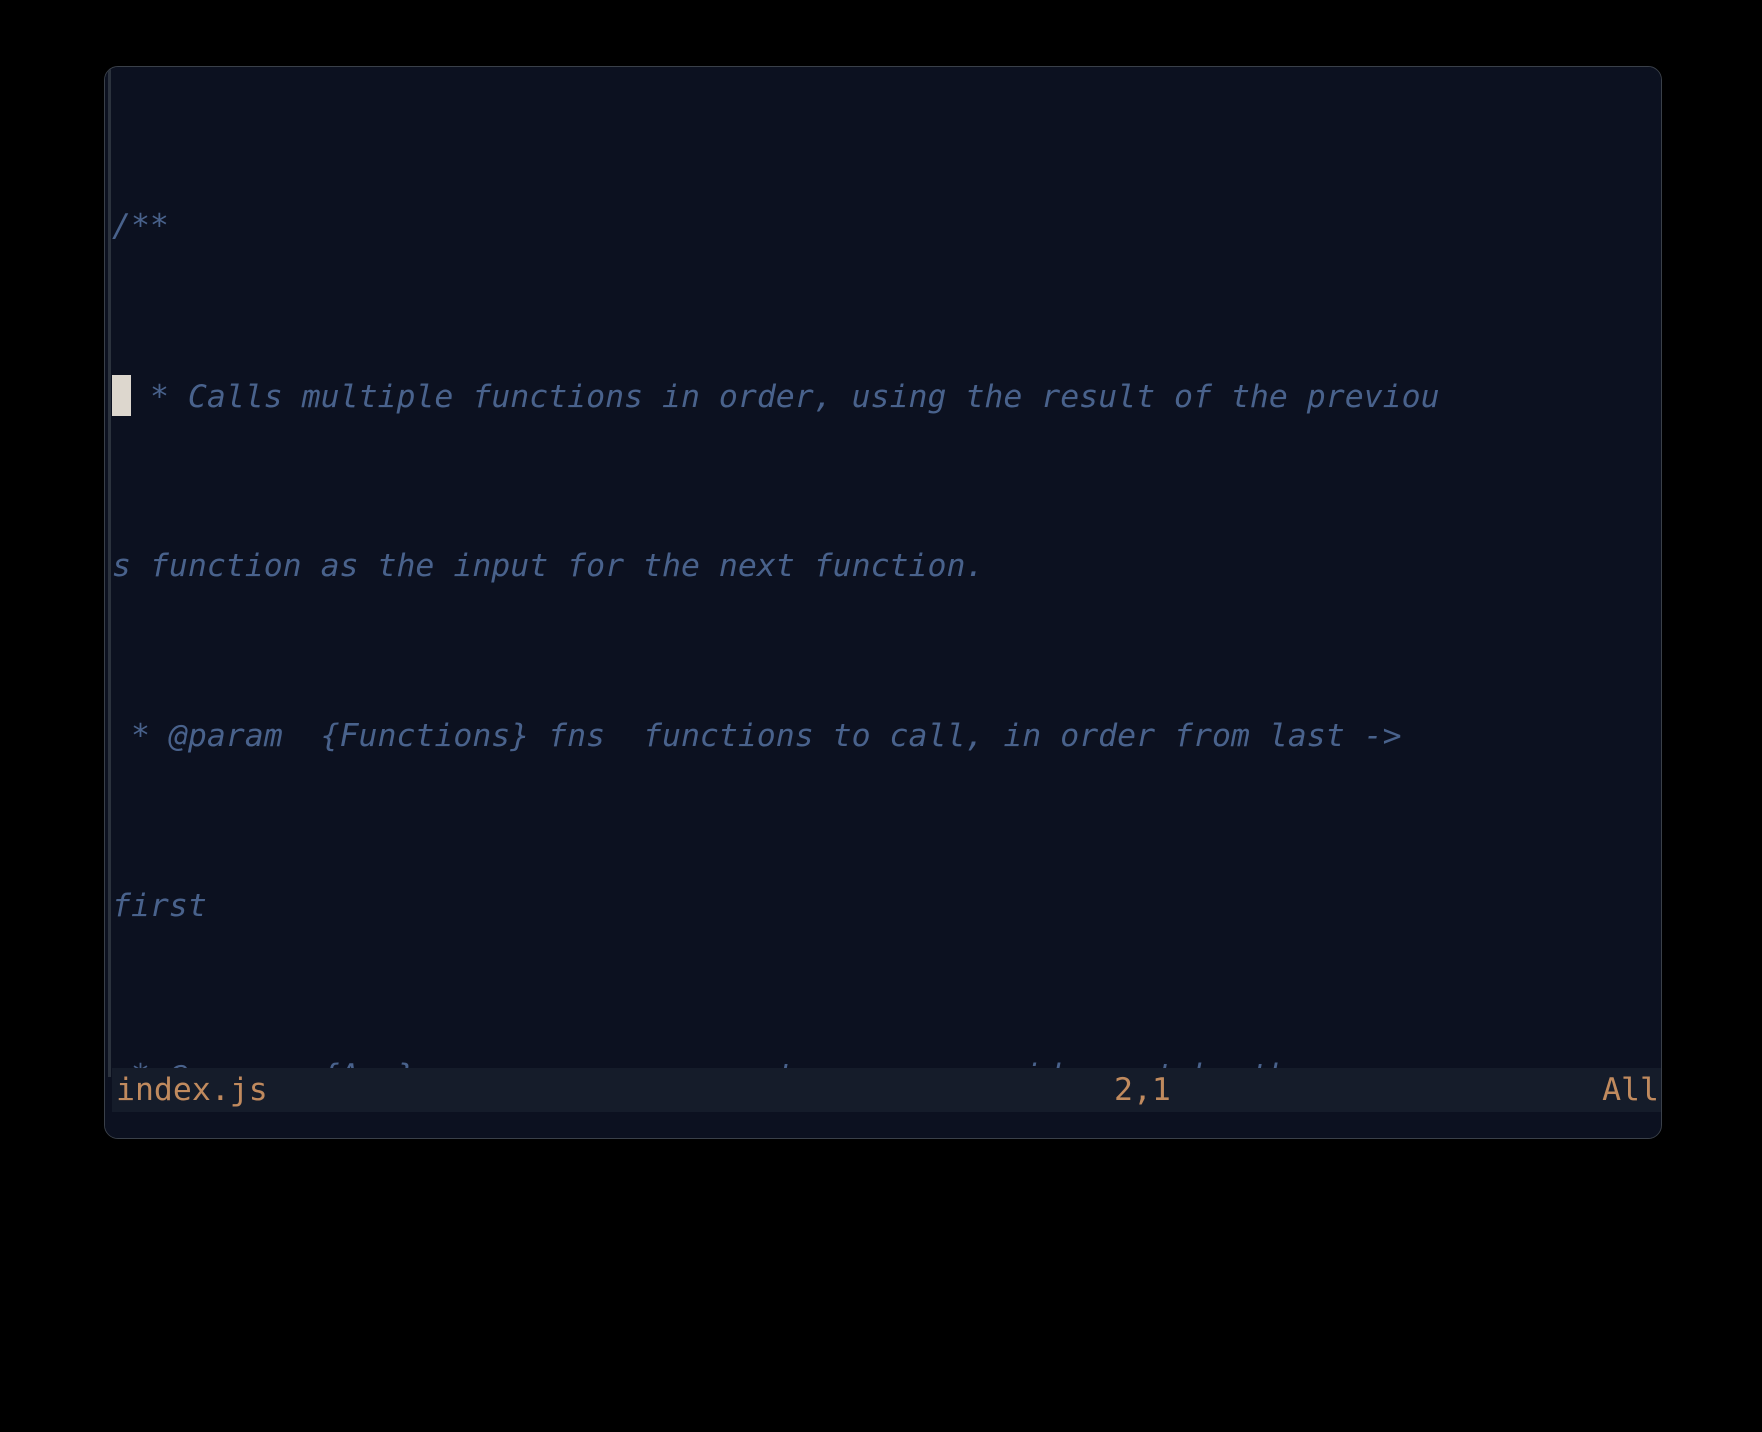 Image resolution: width=1762 pixels, height=1432 pixels. Describe the element at coordinates (1630, 1090) in the screenshot. I see `status-scroll-indicator: All` at that location.